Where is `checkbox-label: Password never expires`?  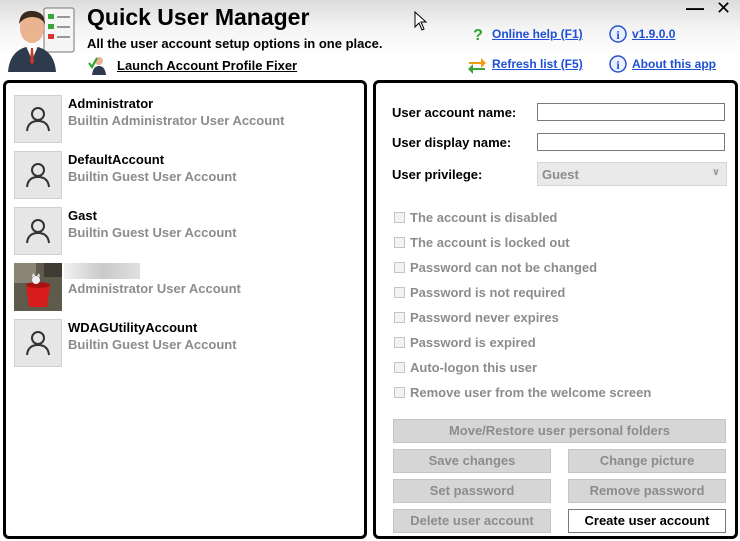
checkbox-label: Password never expires is located at coordinates (484, 317).